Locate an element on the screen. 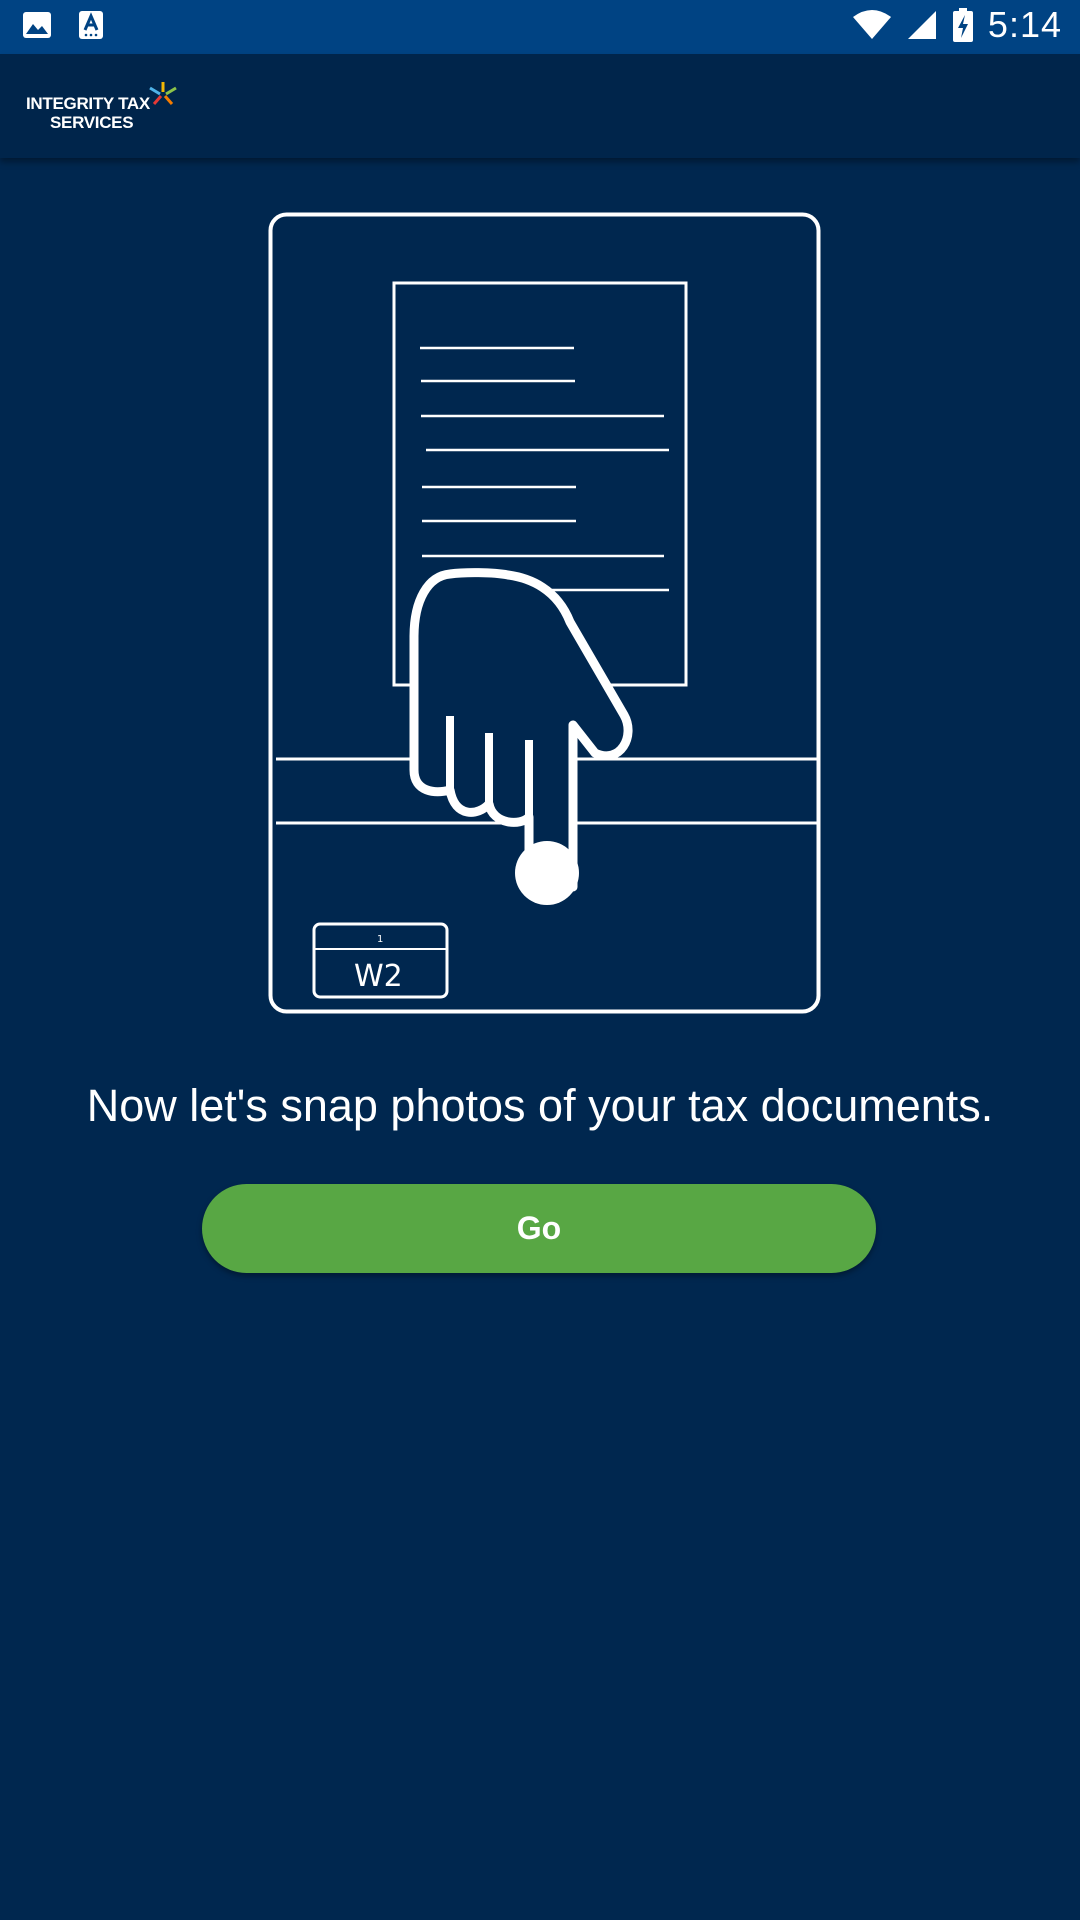  logo-text-line1: INTEGRITY TAX is located at coordinates (88, 103).